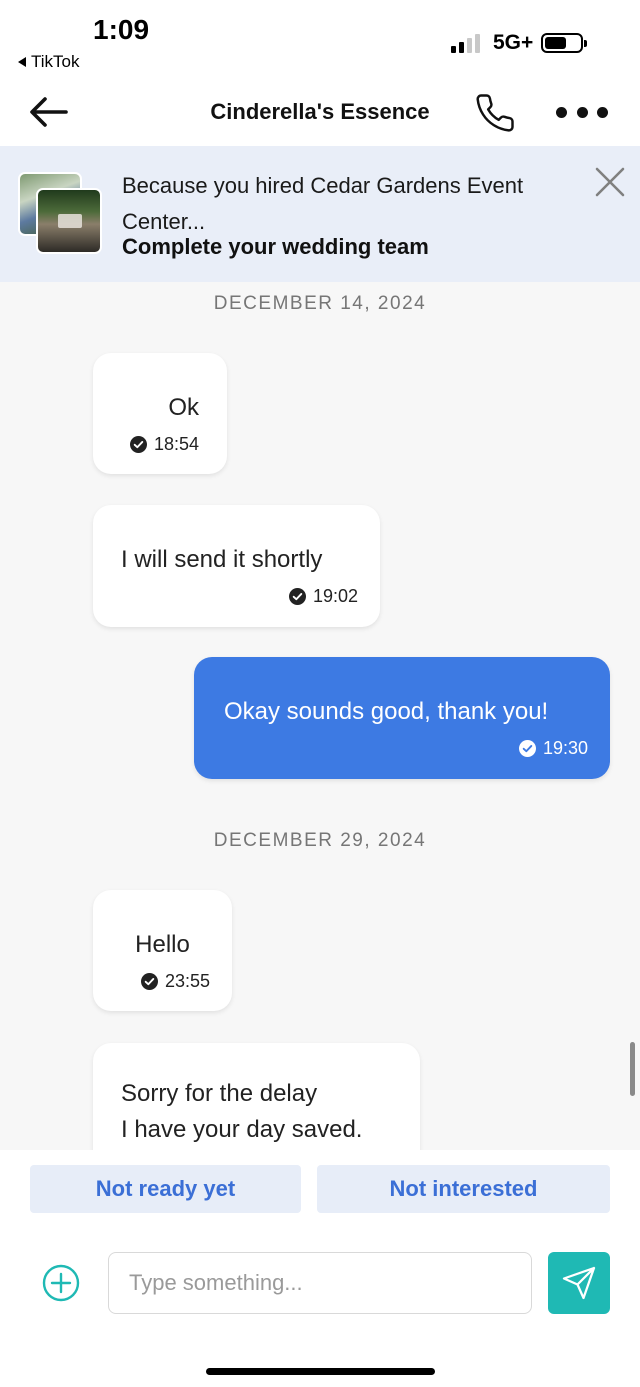 The image size is (640, 1387). I want to click on close-icon, so click(610, 182).